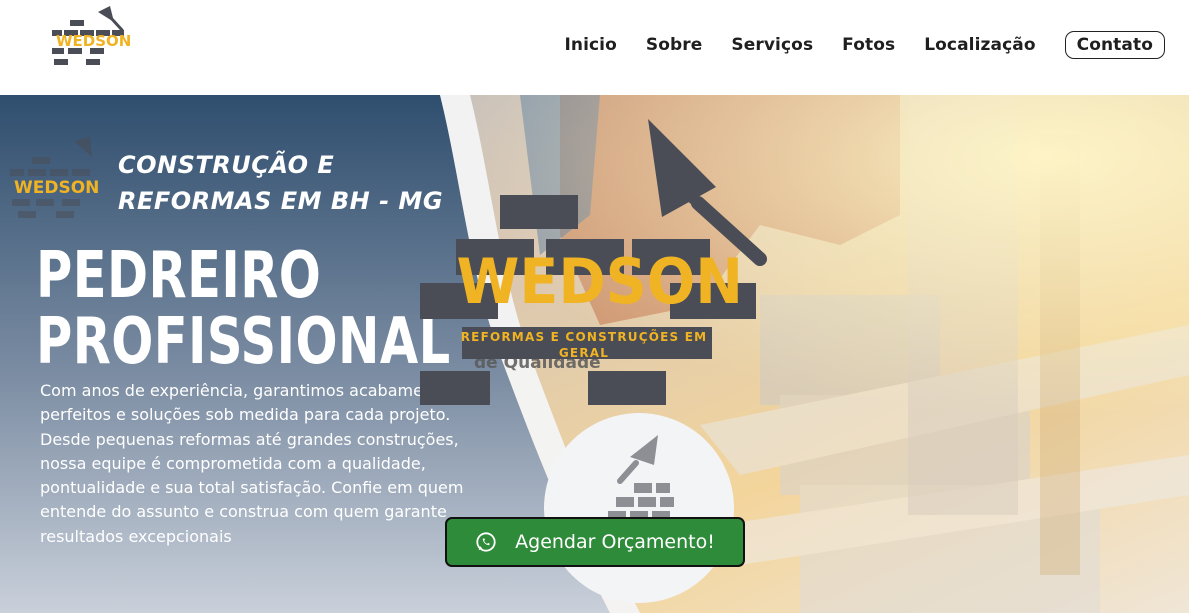 The height and width of the screenshot is (613, 1189). Describe the element at coordinates (93, 41) in the screenshot. I see `logo-text: WEDSON` at that location.